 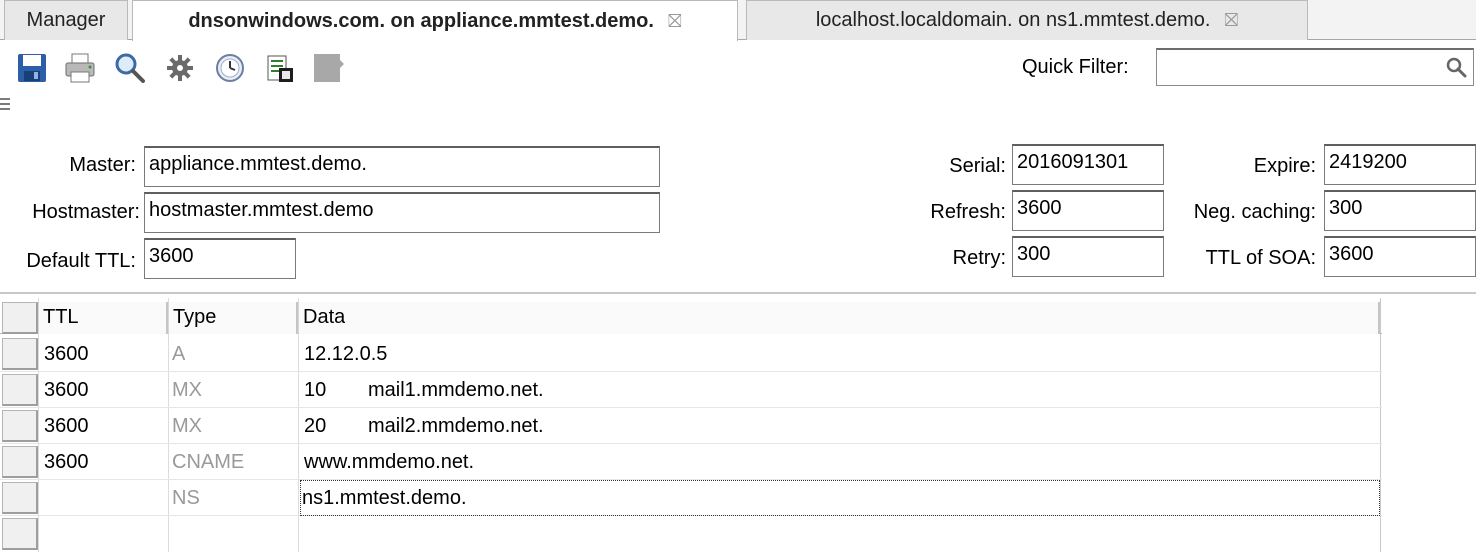 What do you see at coordinates (233, 318) in the screenshot?
I see `column-header-type: Type` at bounding box center [233, 318].